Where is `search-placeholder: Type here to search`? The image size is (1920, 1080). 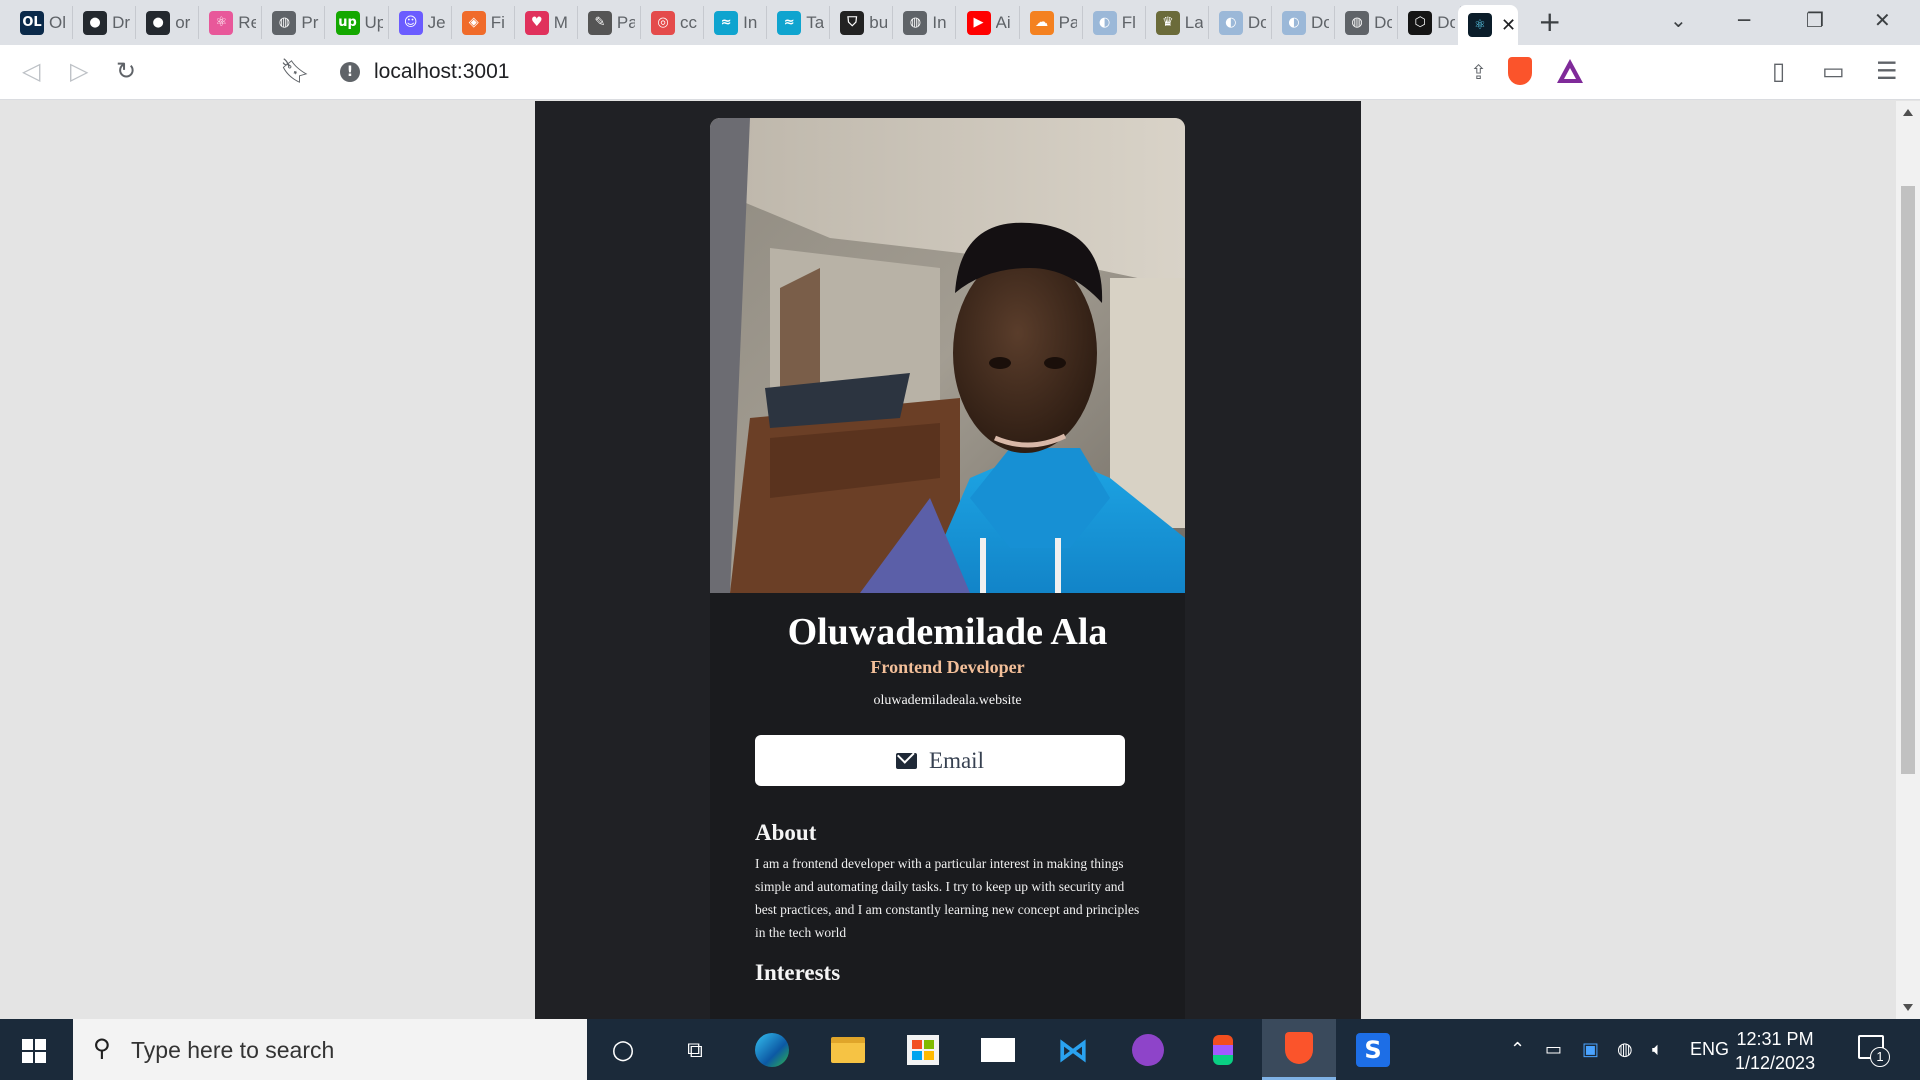 search-placeholder: Type here to search is located at coordinates (233, 1050).